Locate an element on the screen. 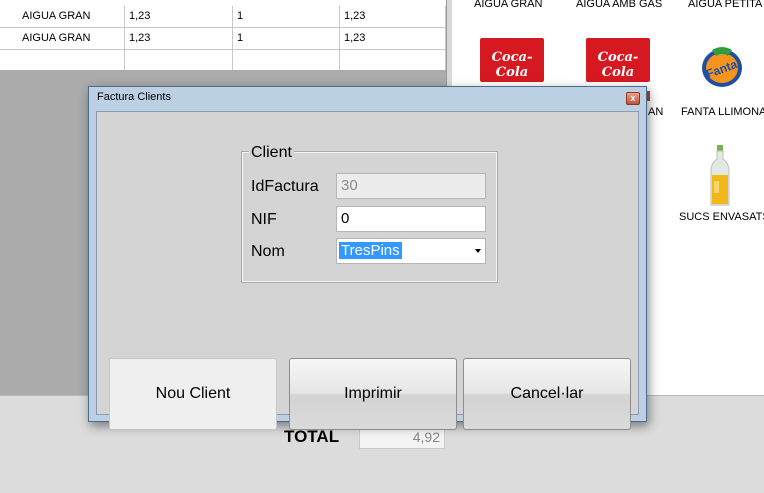  product-partial-label: AN is located at coordinates (655, 112).